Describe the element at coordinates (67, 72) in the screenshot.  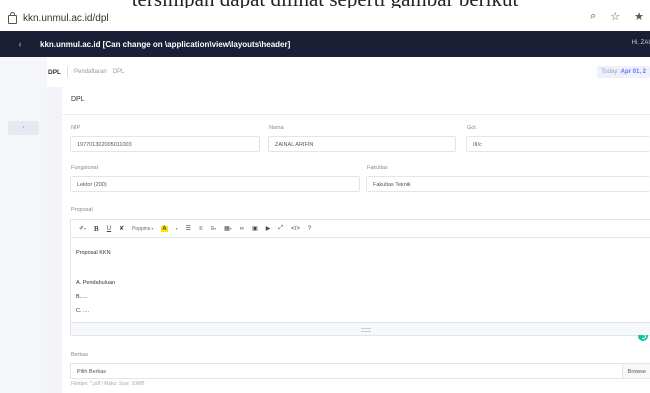
I see `divider` at that location.